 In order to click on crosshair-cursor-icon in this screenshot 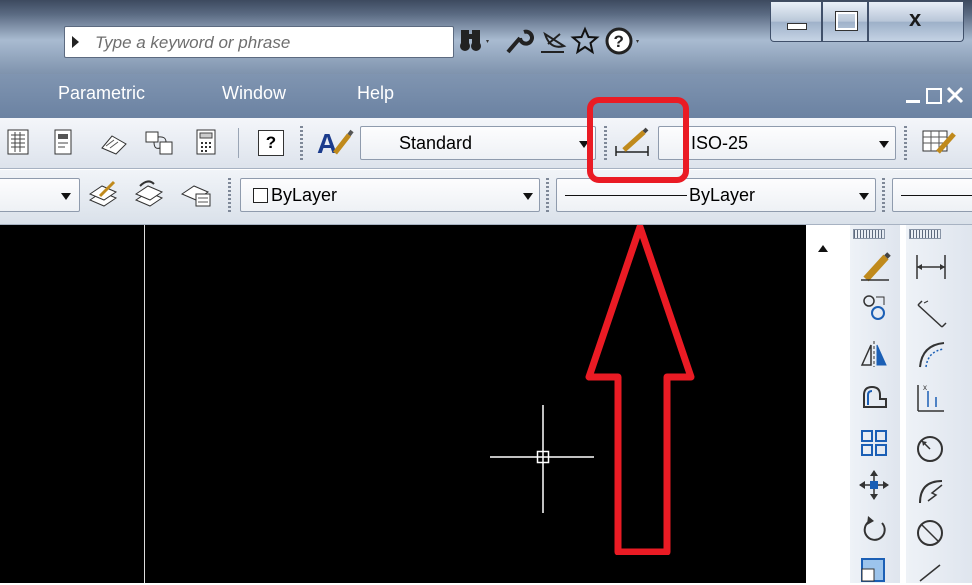, I will do `click(542, 459)`.